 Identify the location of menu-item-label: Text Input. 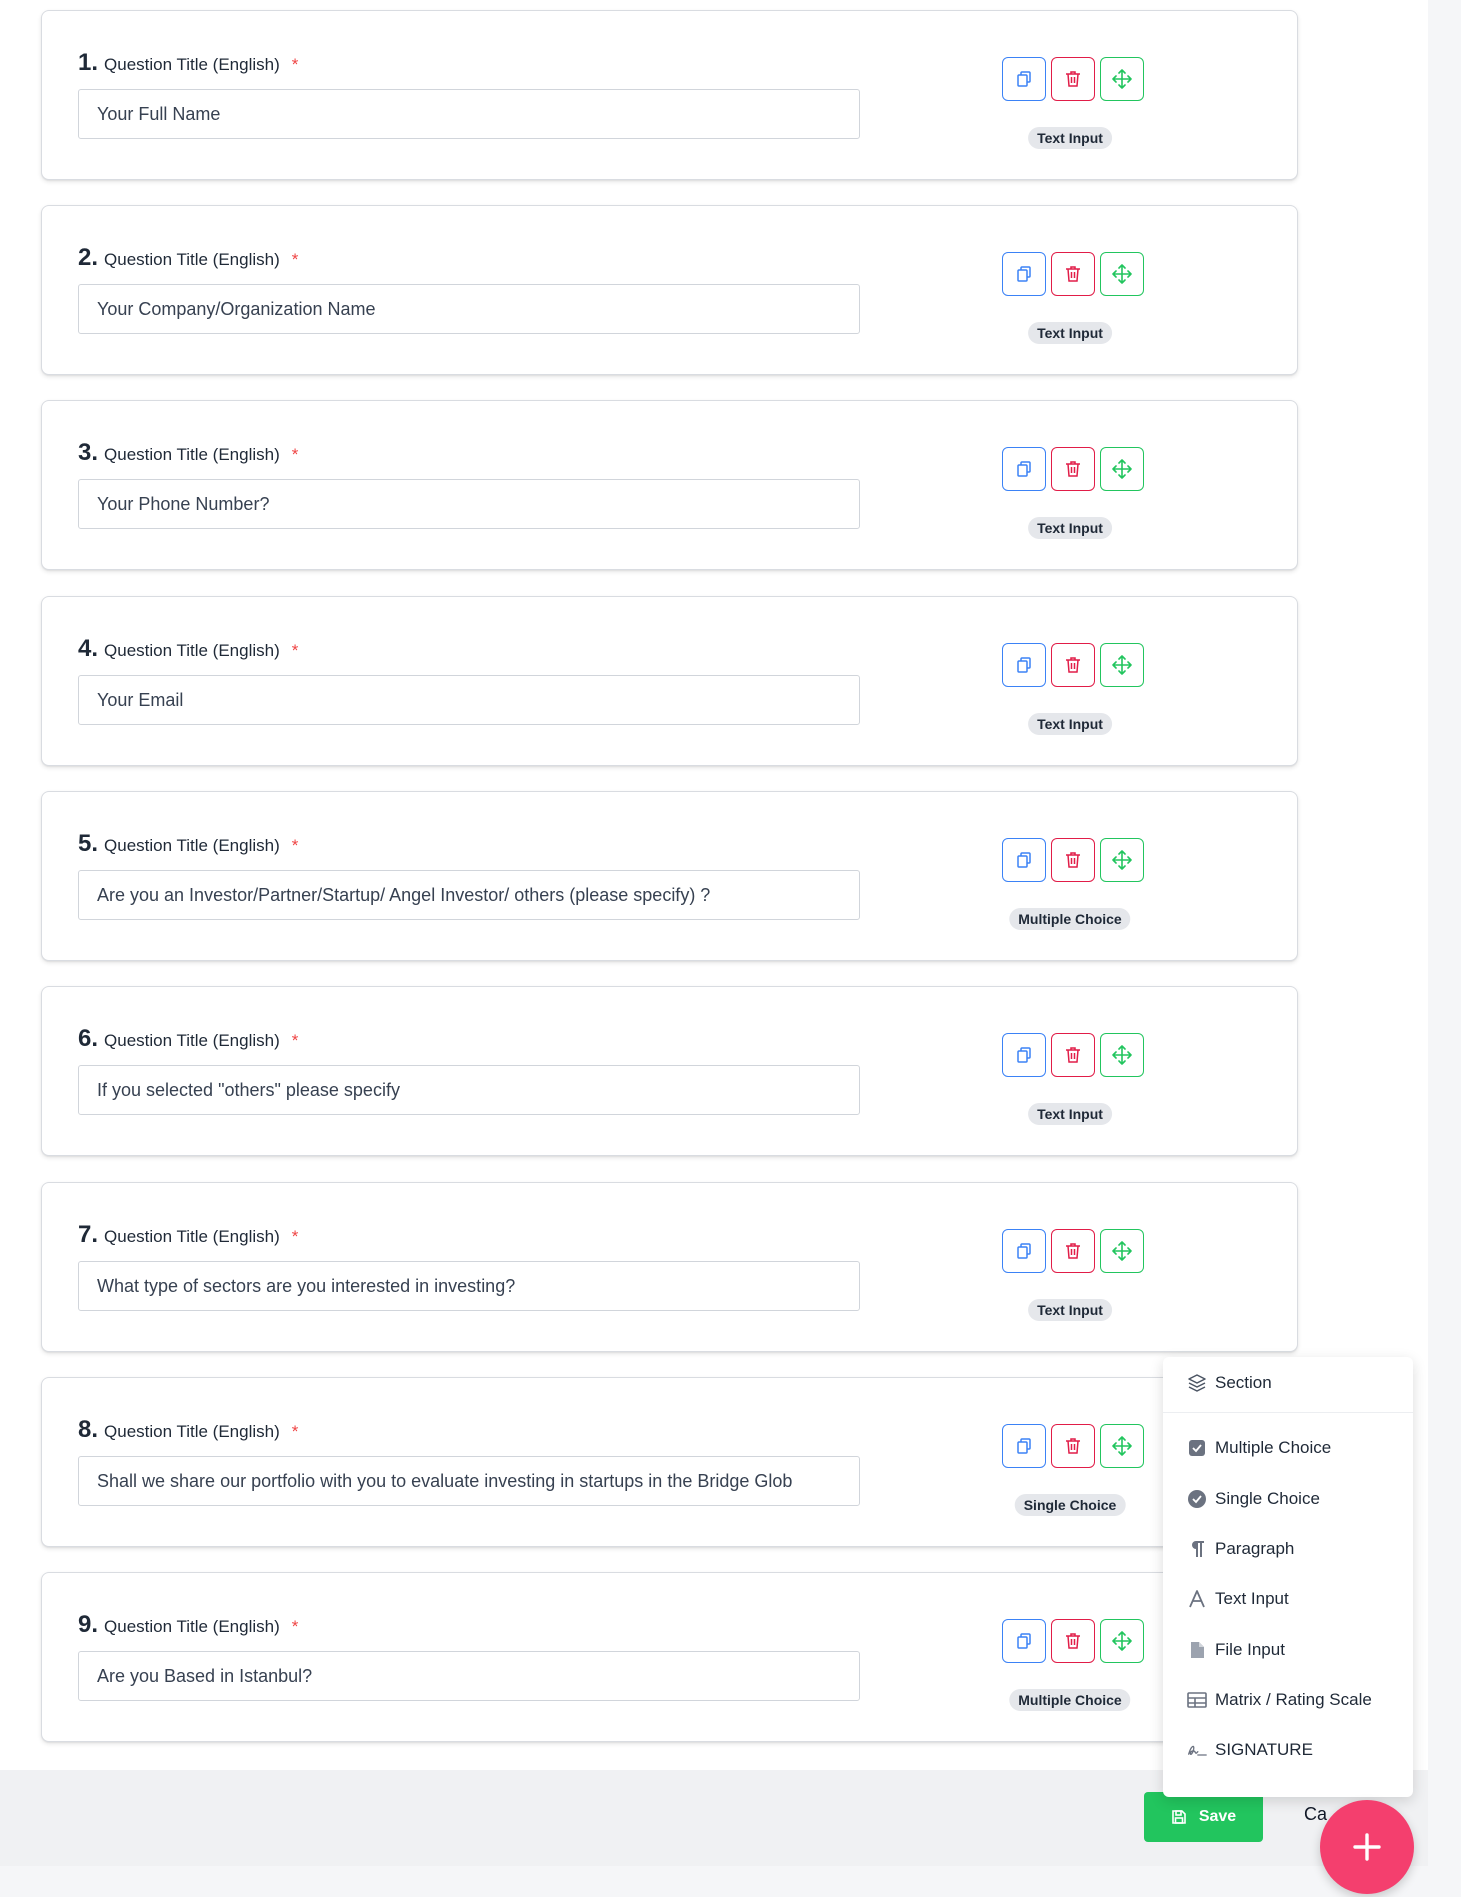
(1252, 1598).